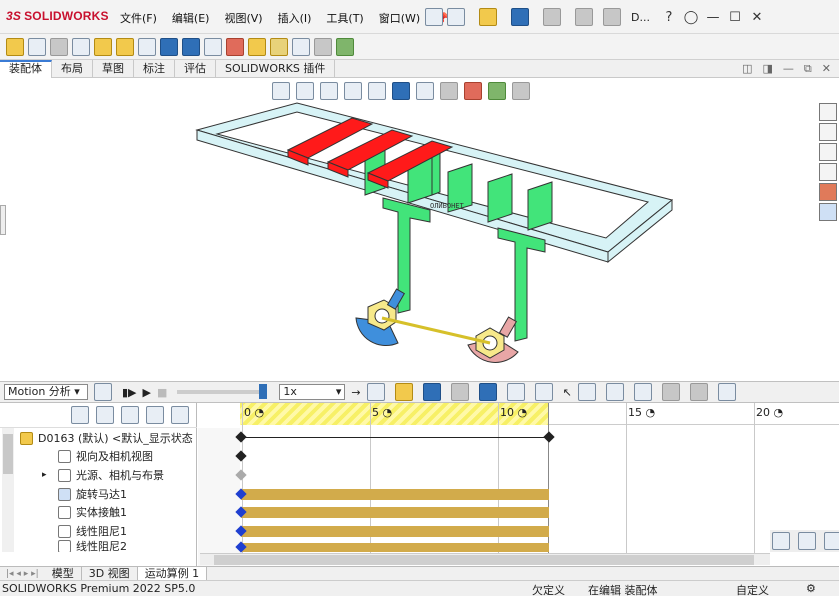 The width and height of the screenshot is (839, 598). I want to click on tree-scrollbar, so click(8, 490).